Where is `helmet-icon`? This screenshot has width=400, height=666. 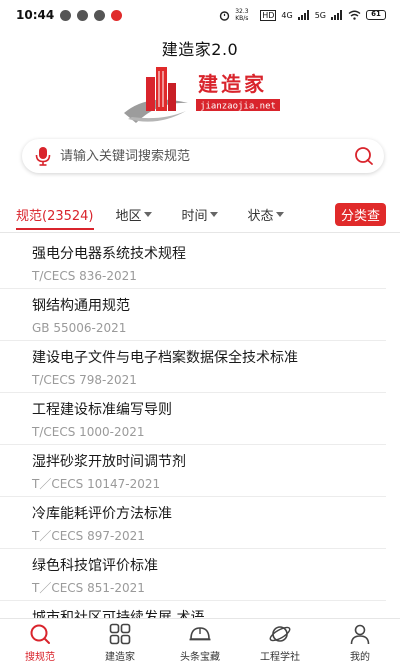
helmet-icon is located at coordinates (200, 634).